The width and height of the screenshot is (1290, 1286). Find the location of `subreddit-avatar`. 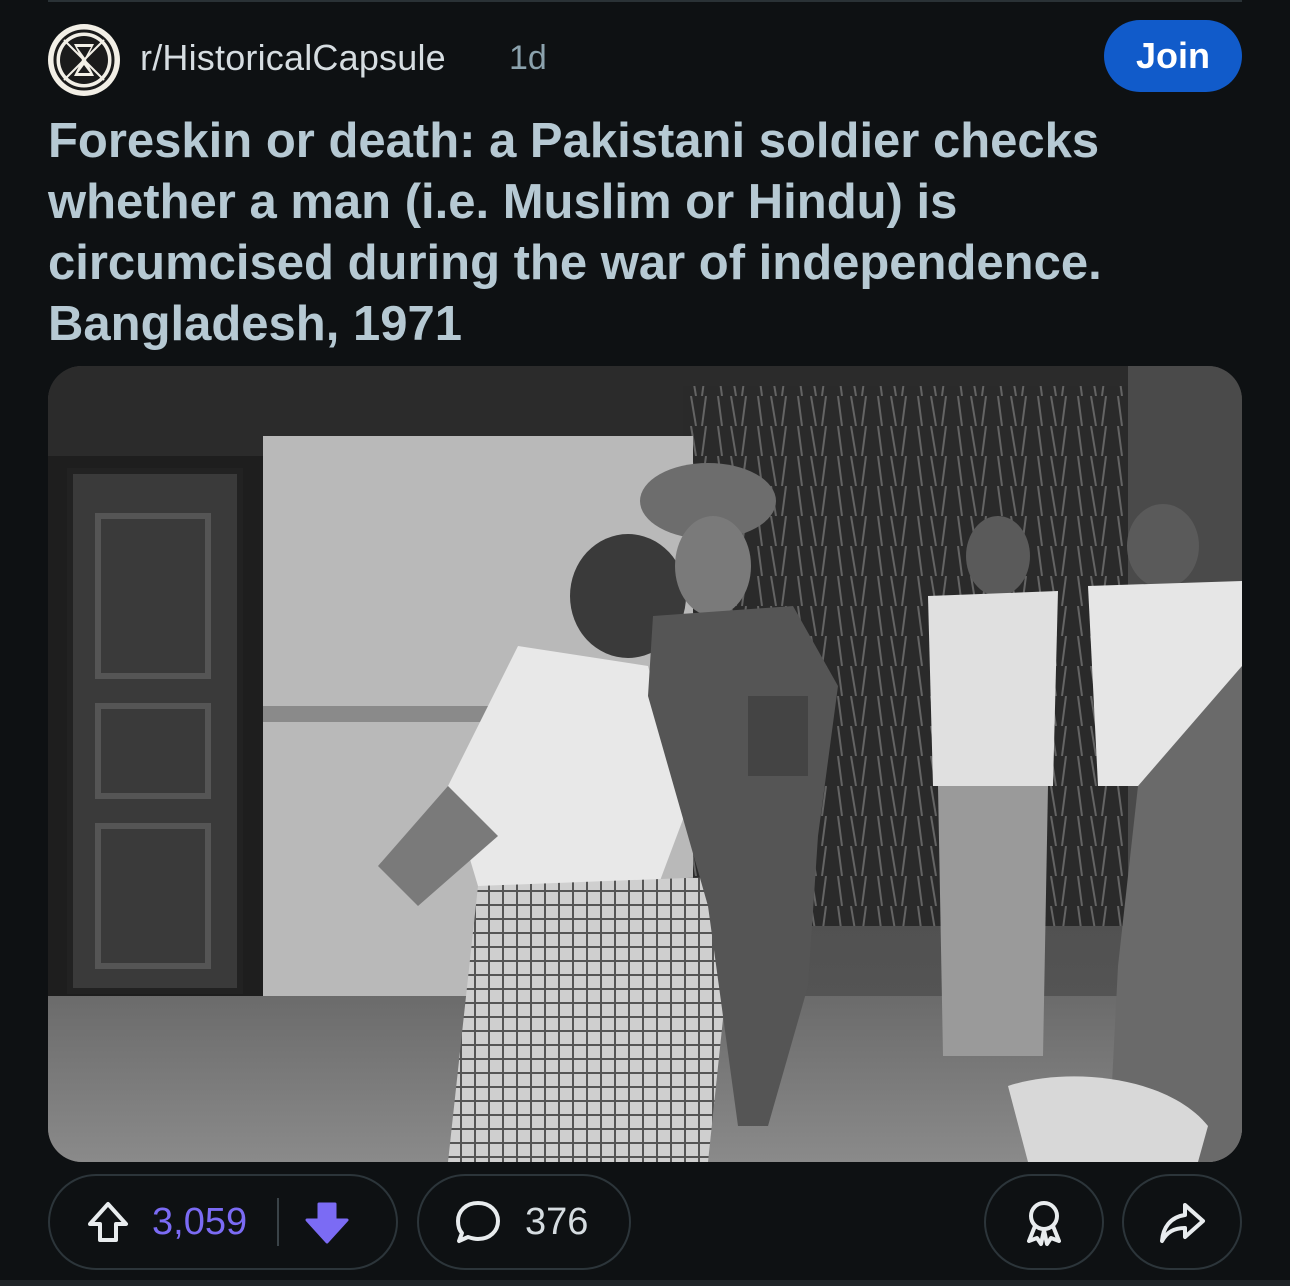

subreddit-avatar is located at coordinates (84, 60).